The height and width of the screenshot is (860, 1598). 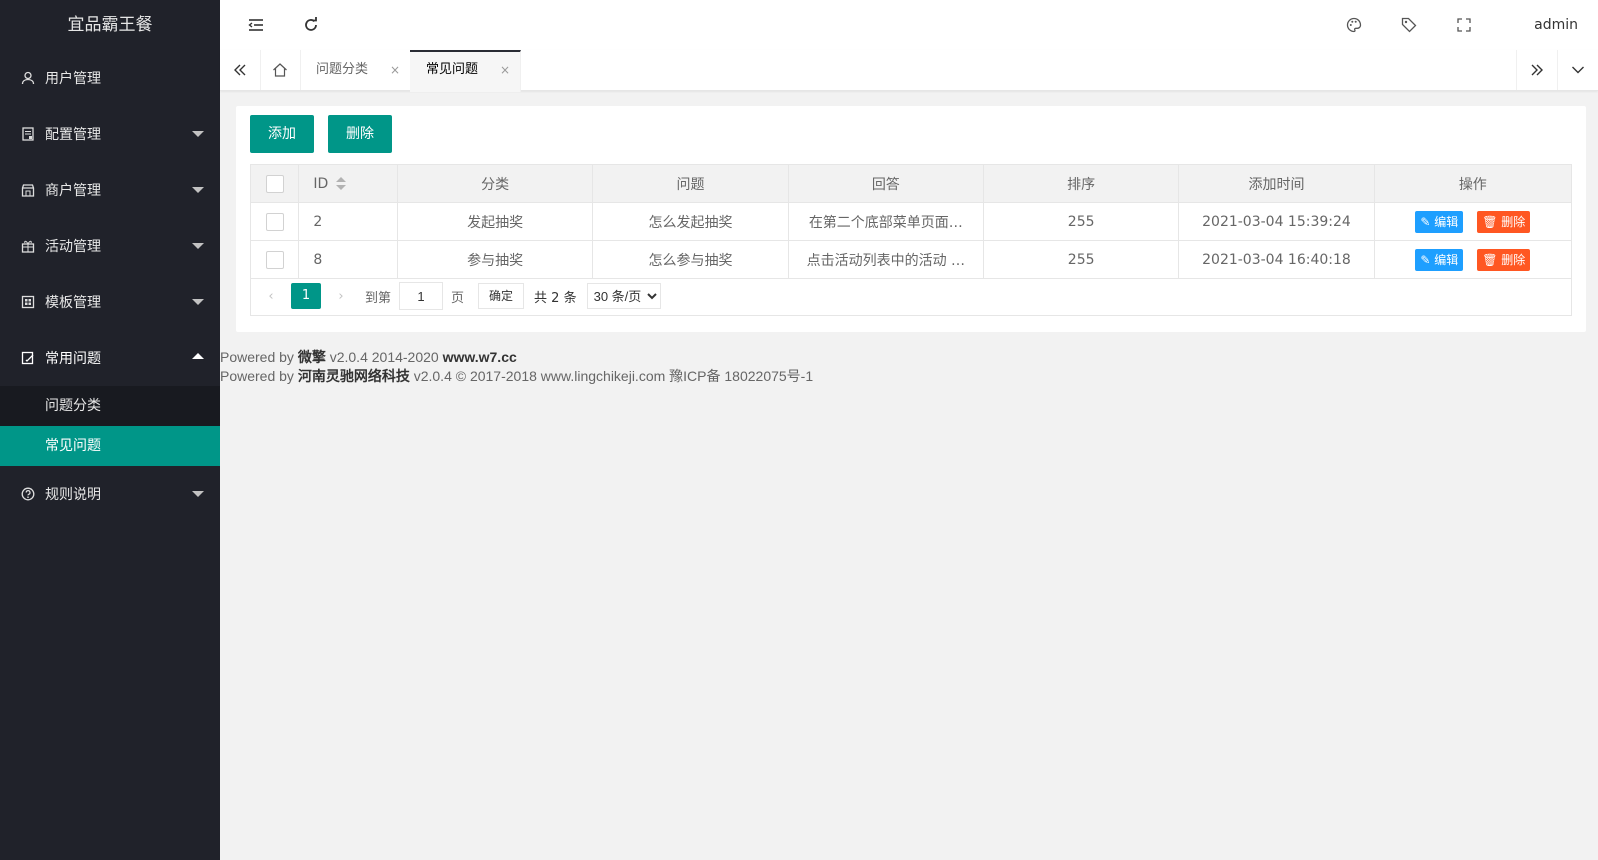 What do you see at coordinates (73, 303) in the screenshot?
I see `sidebar-item-label: 模板管理` at bounding box center [73, 303].